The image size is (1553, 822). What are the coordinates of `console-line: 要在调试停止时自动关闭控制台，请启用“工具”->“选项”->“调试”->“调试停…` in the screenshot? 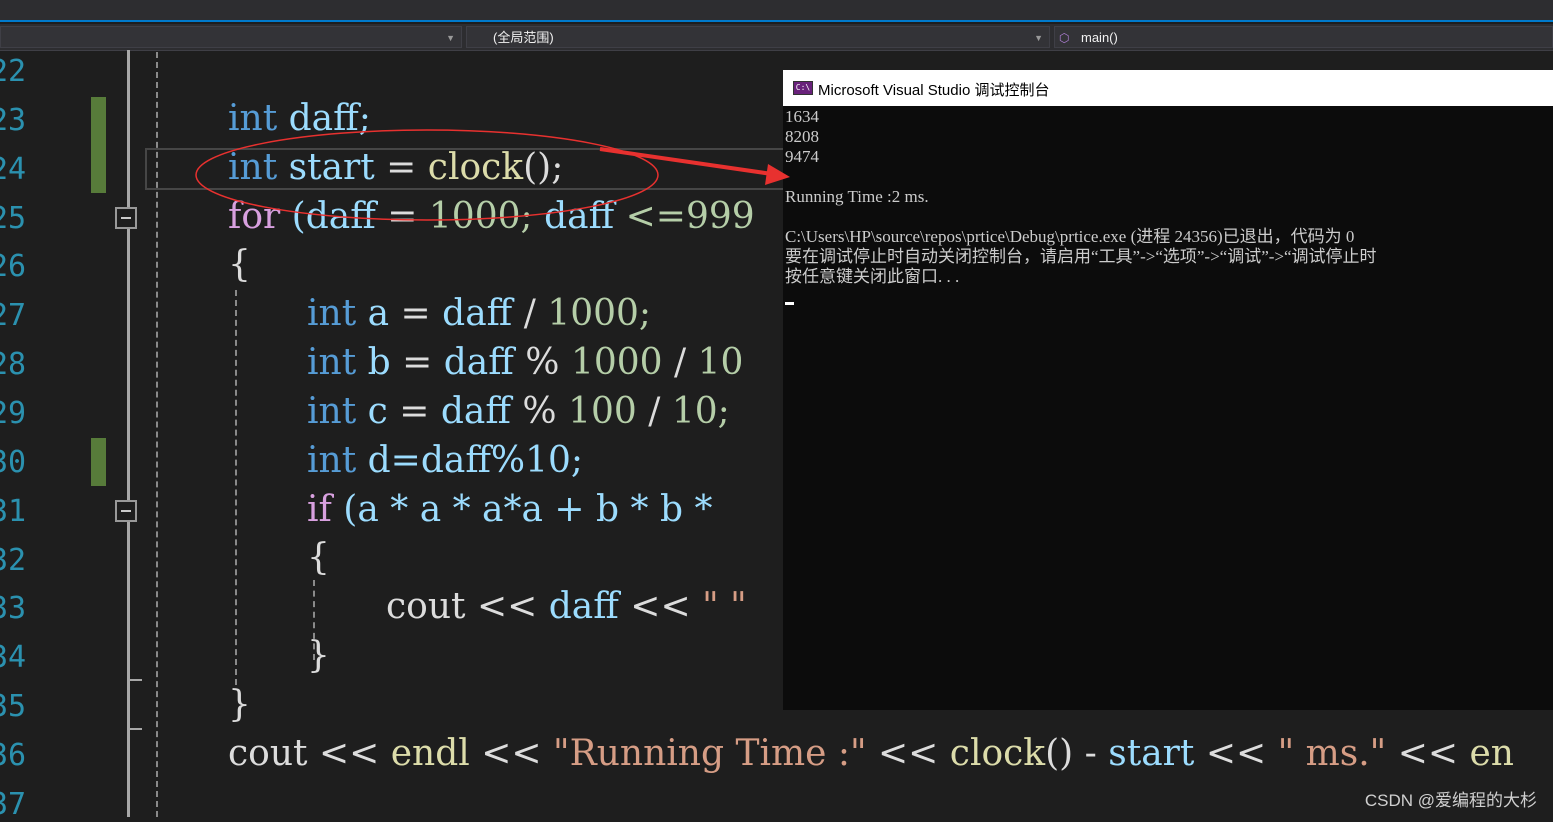 It's located at (1081, 256).